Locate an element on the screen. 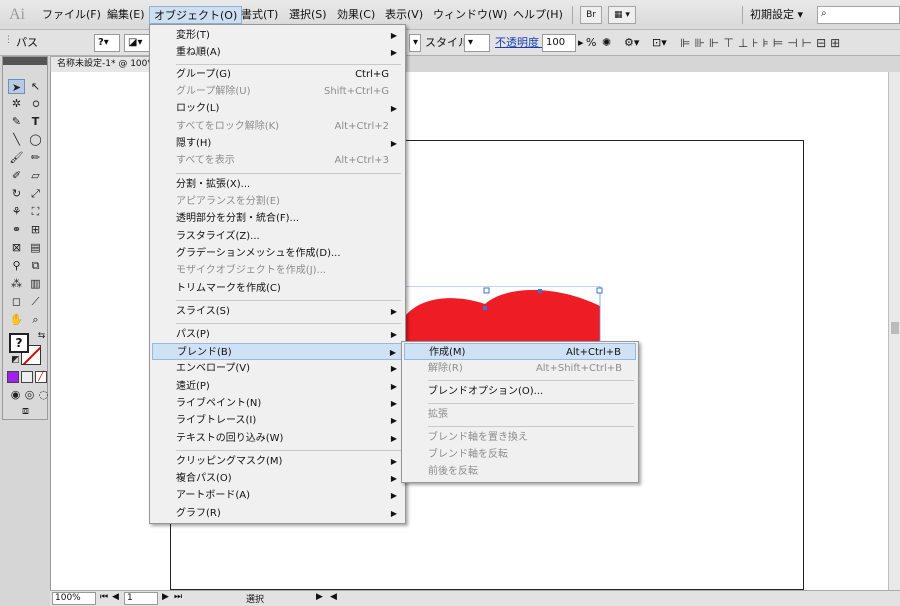 This screenshot has height=606, width=900. gradient-mode-icon is located at coordinates (27, 377).